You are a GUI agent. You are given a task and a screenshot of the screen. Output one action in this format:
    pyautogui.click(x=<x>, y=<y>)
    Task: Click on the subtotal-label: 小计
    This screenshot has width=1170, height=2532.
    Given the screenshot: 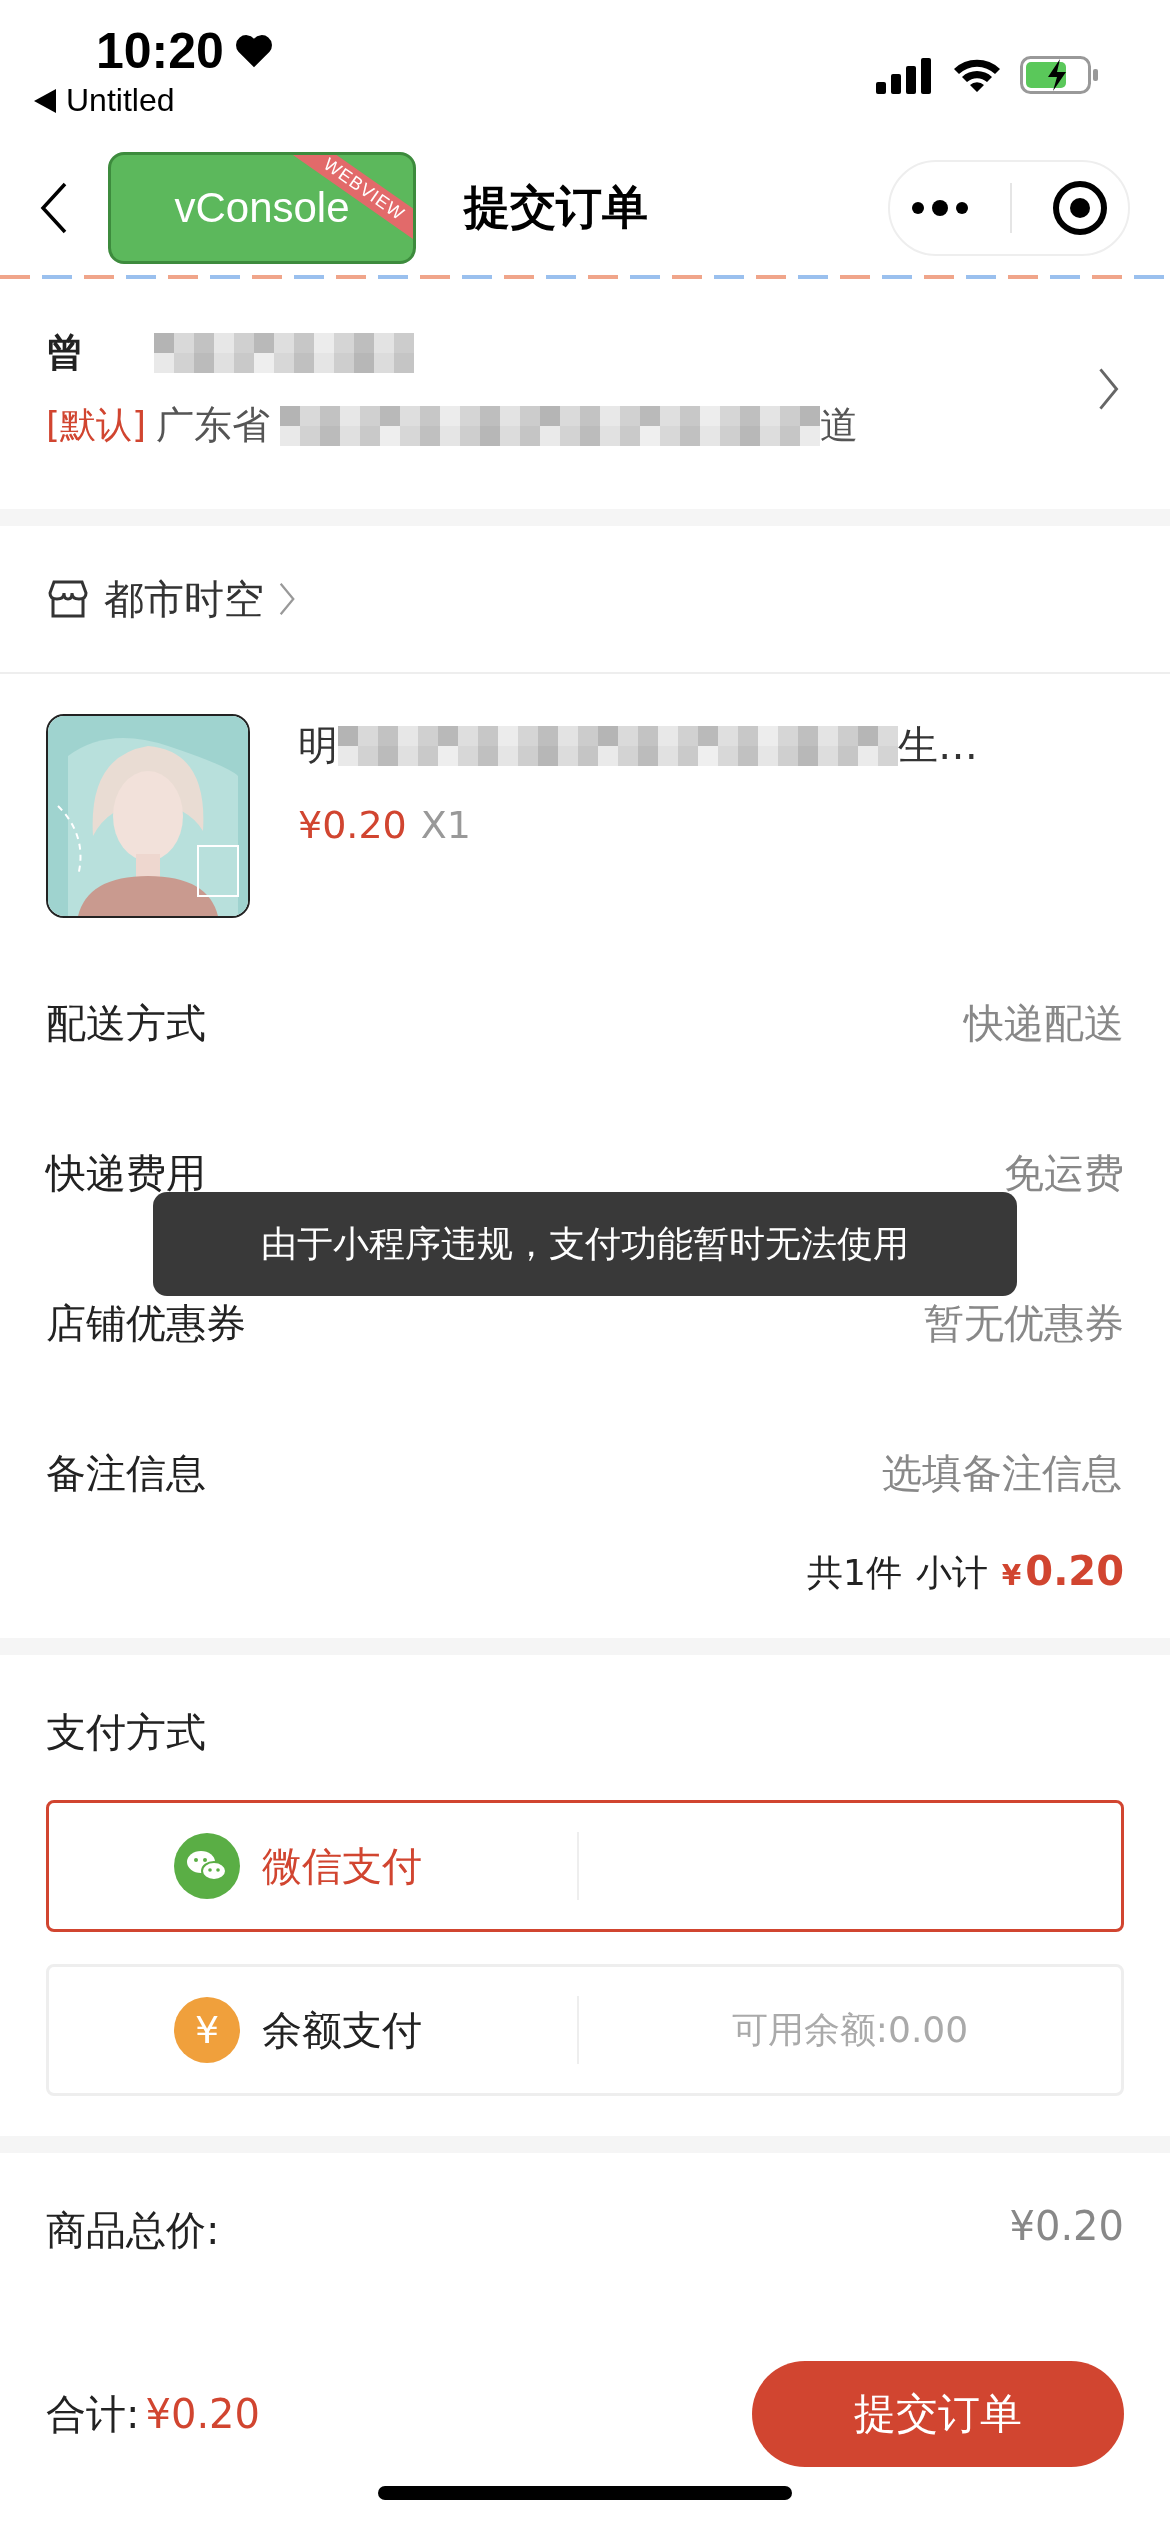 What is the action you would take?
    pyautogui.click(x=951, y=1573)
    